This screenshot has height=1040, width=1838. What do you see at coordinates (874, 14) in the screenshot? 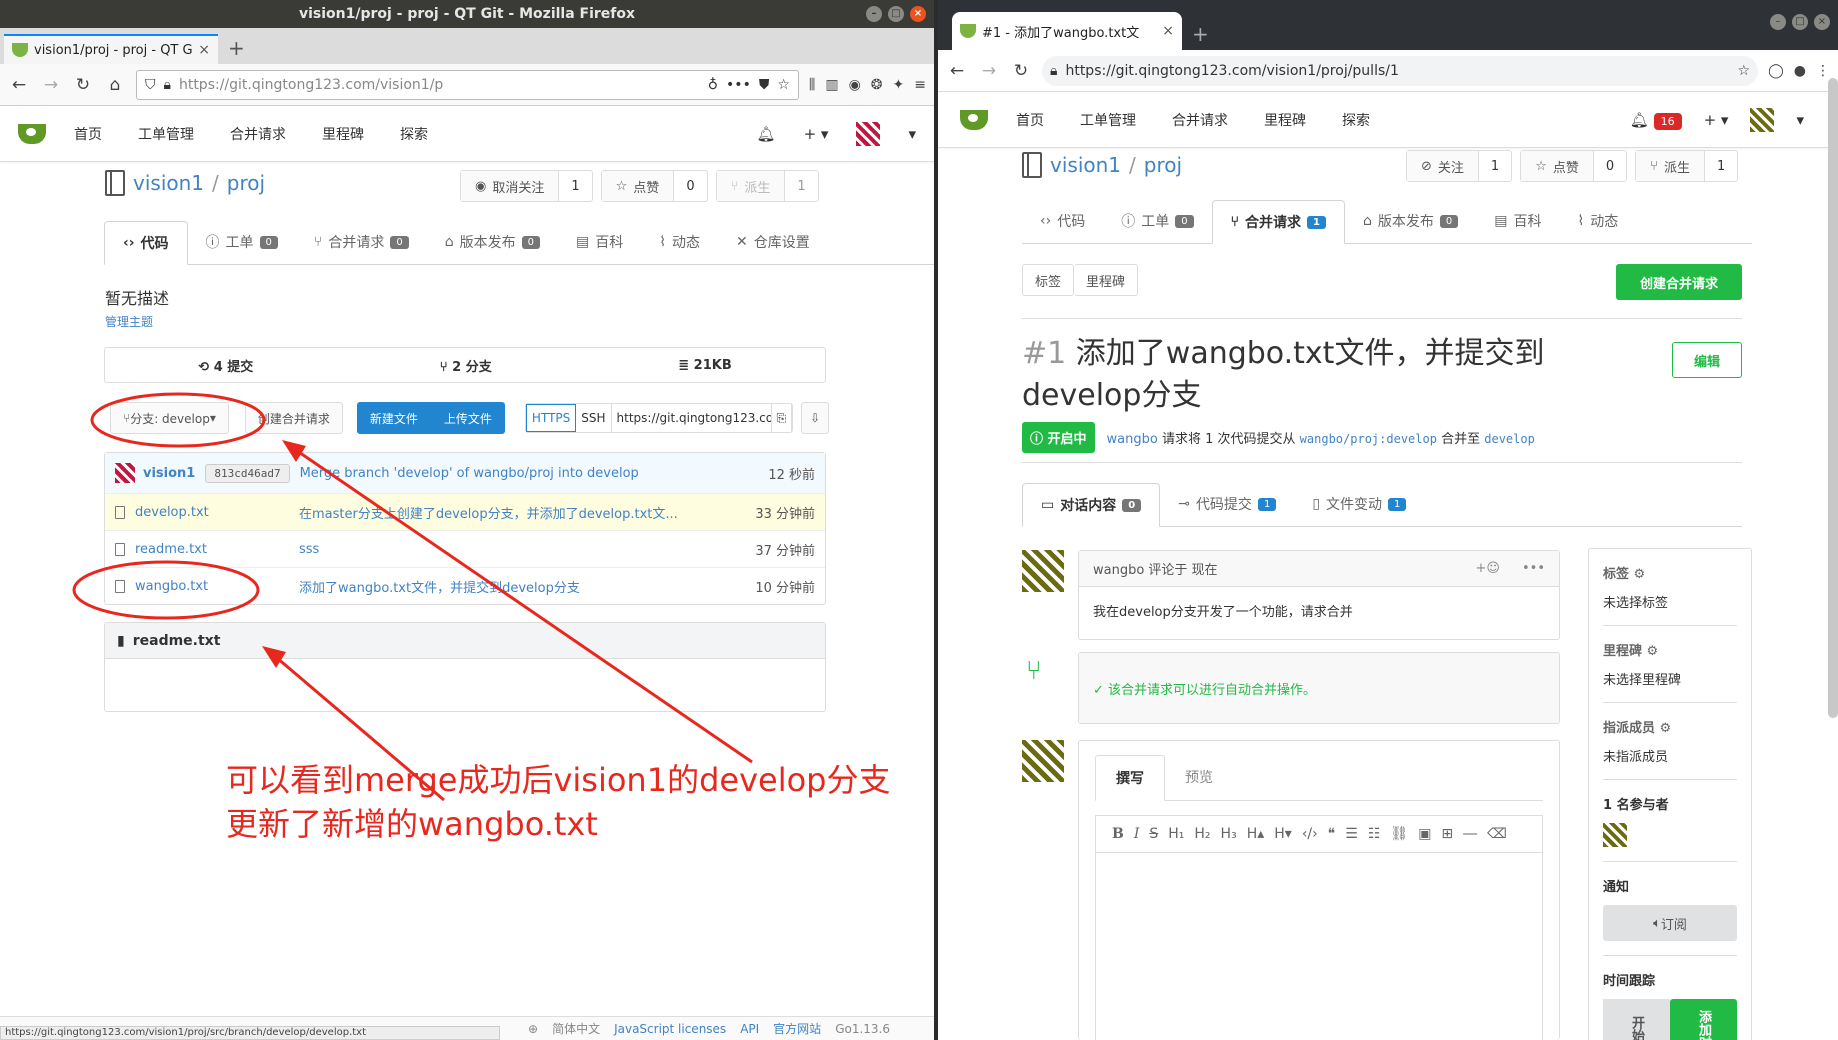
I see `minimize-icon: –` at bounding box center [874, 14].